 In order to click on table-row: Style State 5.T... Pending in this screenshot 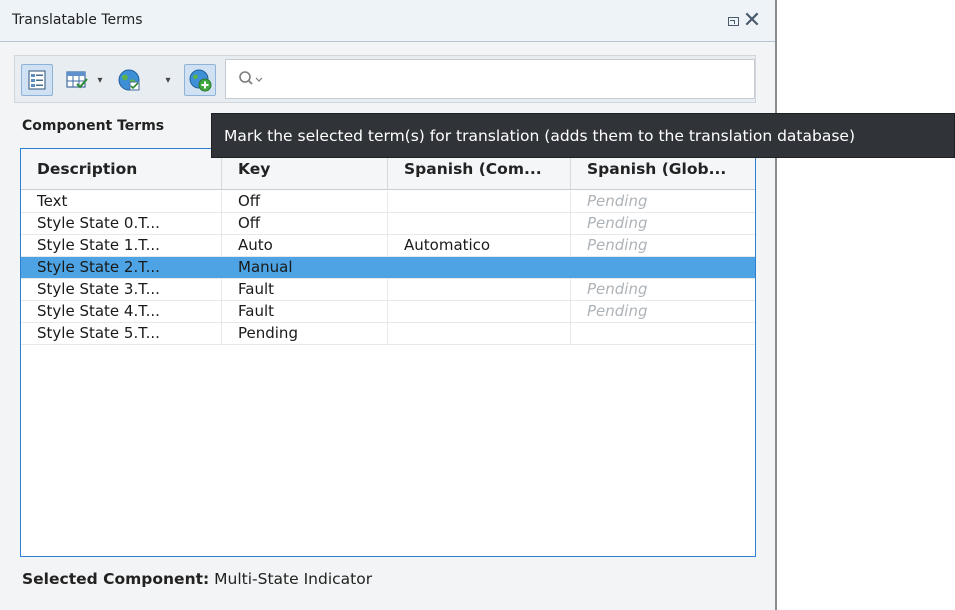, I will do `click(388, 334)`.